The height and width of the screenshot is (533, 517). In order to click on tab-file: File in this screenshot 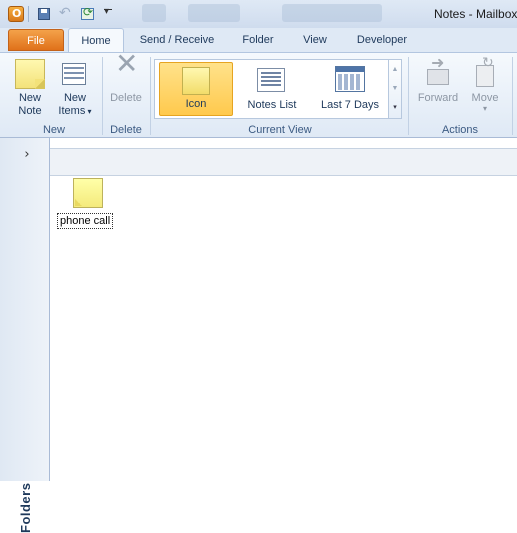, I will do `click(36, 40)`.